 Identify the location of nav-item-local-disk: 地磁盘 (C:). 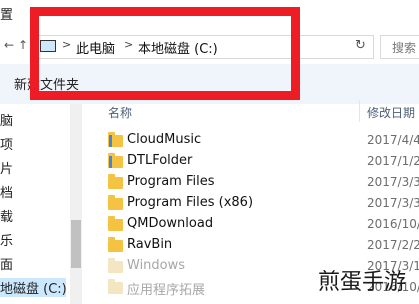
(33, 287).